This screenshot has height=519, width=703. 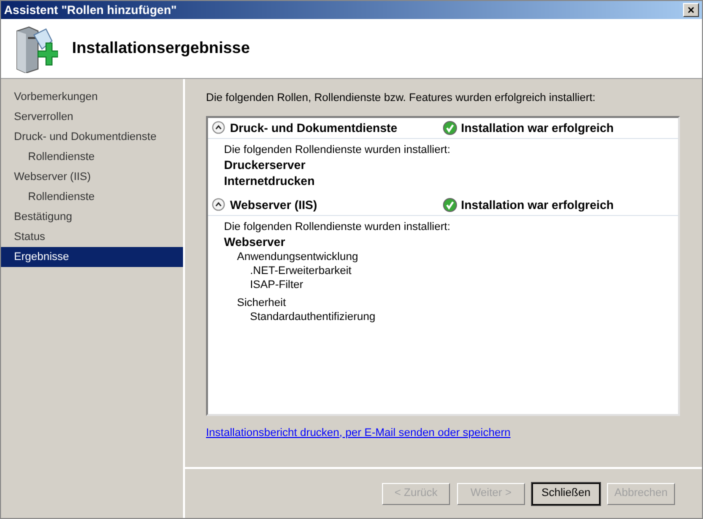 I want to click on server-icon, so click(x=36, y=48).